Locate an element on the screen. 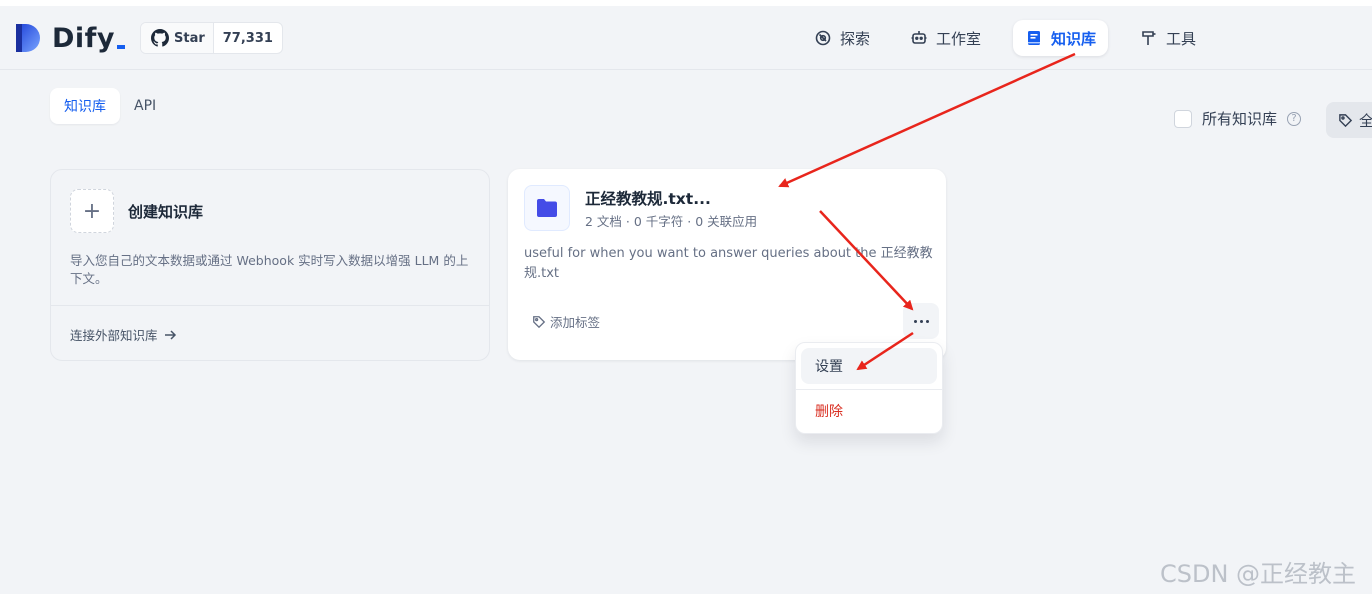 The image size is (1372, 594). nav-studio: 工作室 is located at coordinates (945, 38).